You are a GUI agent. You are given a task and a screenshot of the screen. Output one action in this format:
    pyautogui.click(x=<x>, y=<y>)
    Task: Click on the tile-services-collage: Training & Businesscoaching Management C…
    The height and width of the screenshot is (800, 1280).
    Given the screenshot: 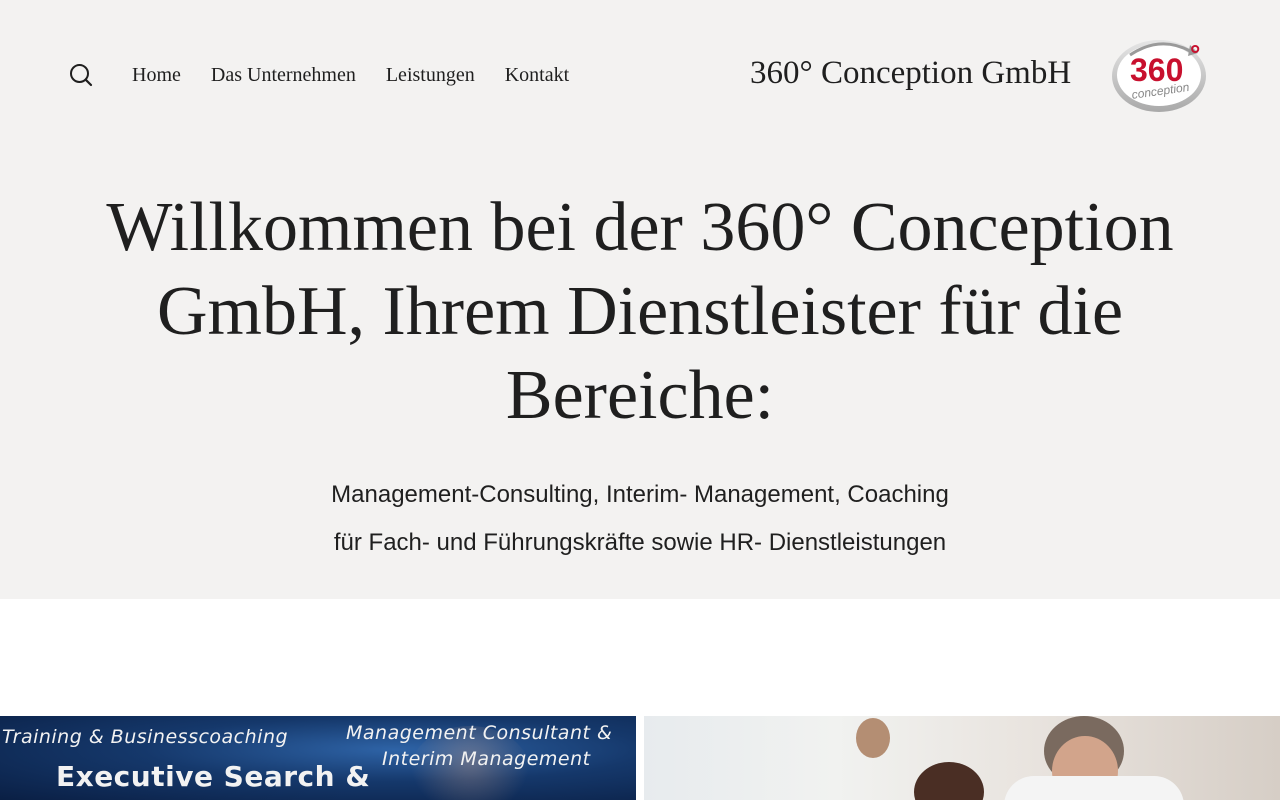 What is the action you would take?
    pyautogui.click(x=318, y=758)
    